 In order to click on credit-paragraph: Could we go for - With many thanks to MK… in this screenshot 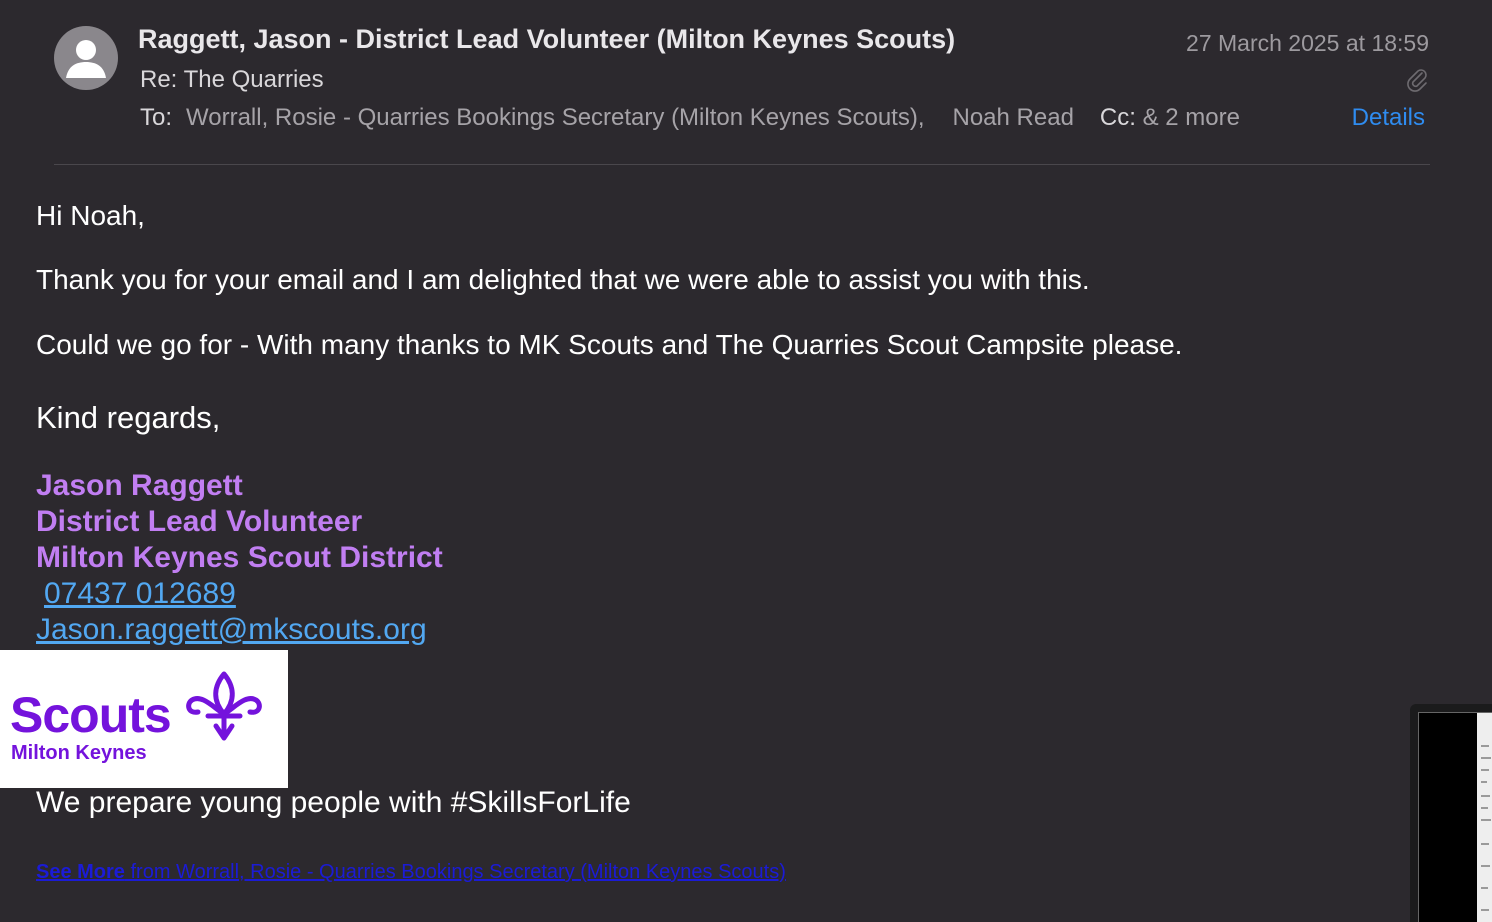, I will do `click(609, 344)`.